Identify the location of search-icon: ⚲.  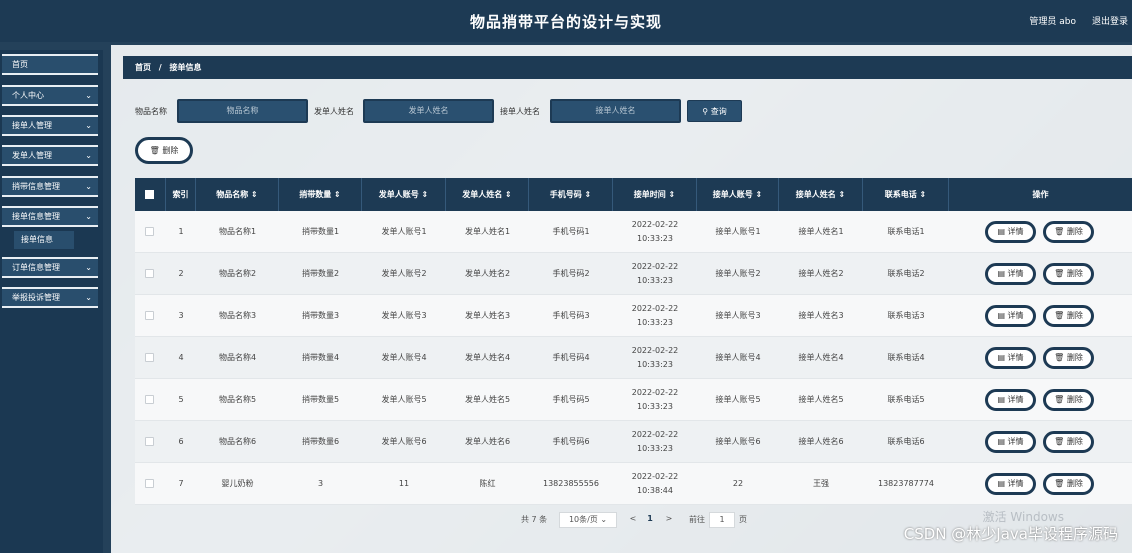
(706, 111).